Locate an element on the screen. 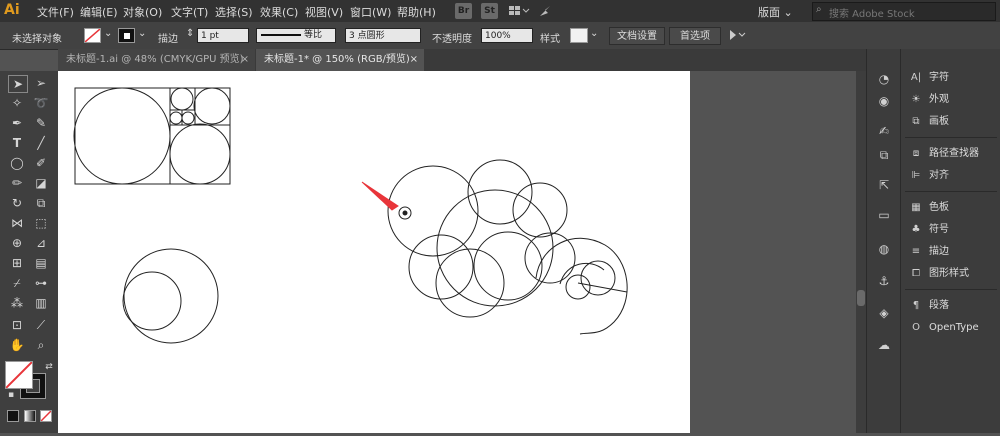 Image resolution: width=1000 pixels, height=436 pixels. panel-swatches: ▦ 色板 is located at coordinates (929, 208).